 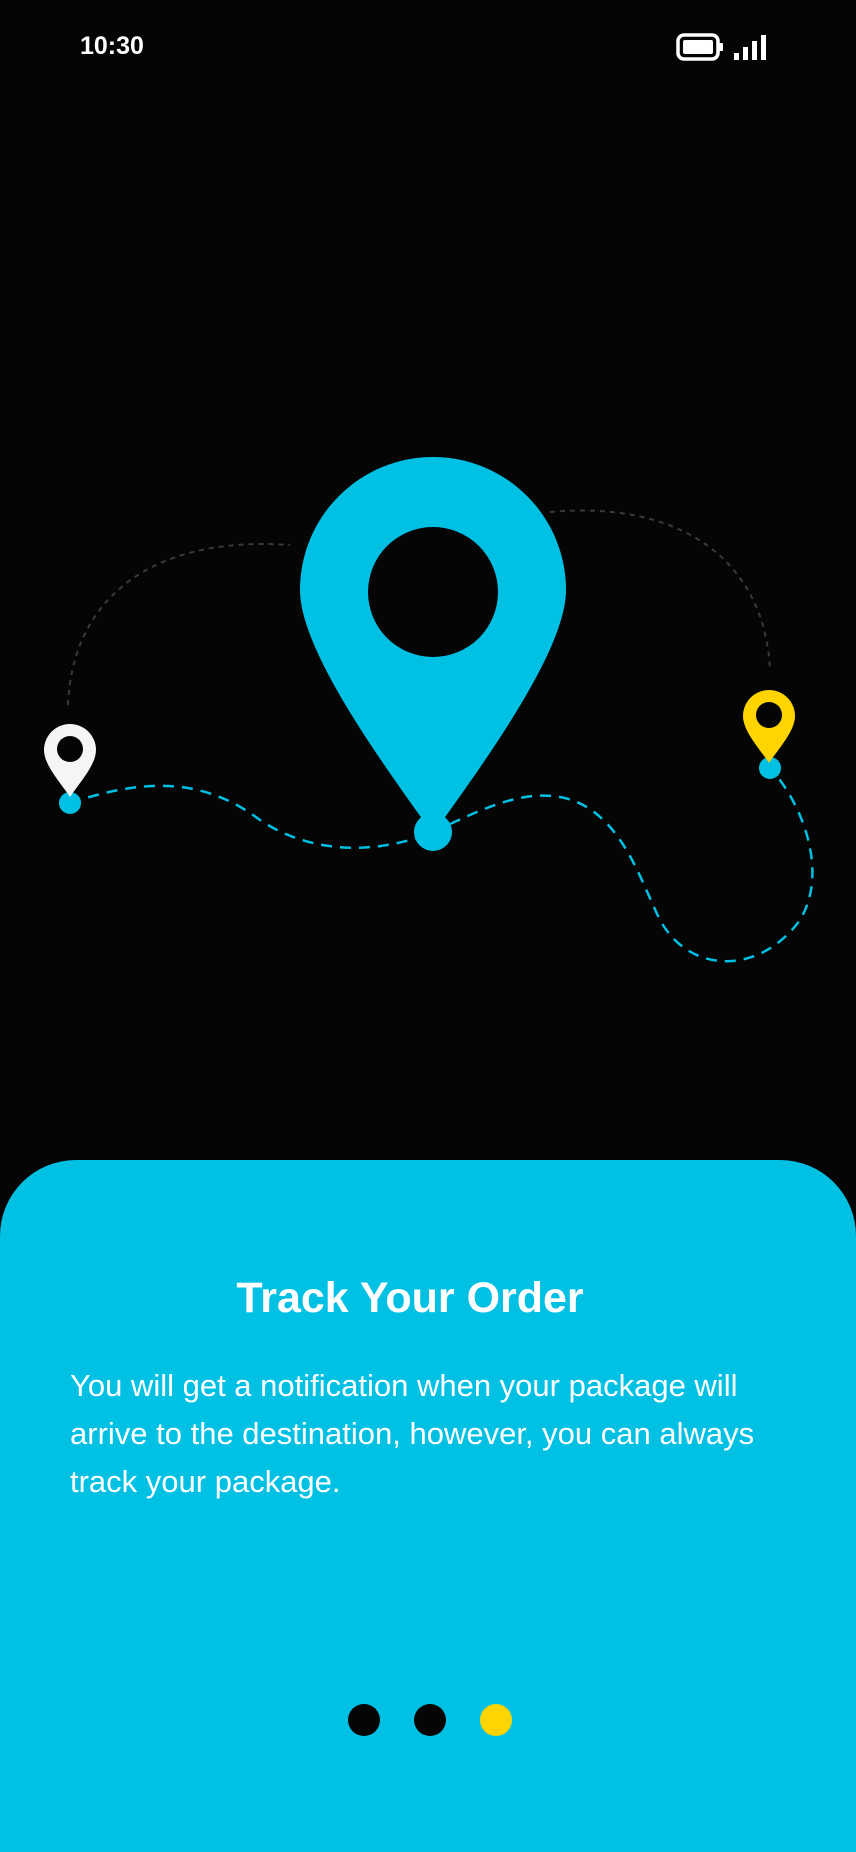 What do you see at coordinates (433, 645) in the screenshot?
I see `location-pin-large-icon` at bounding box center [433, 645].